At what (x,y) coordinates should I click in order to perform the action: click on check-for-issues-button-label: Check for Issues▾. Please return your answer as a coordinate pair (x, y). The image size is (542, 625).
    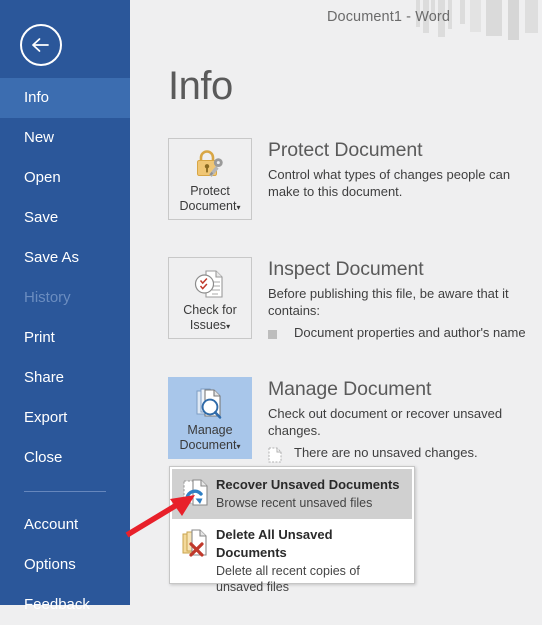
    Looking at the image, I should click on (210, 318).